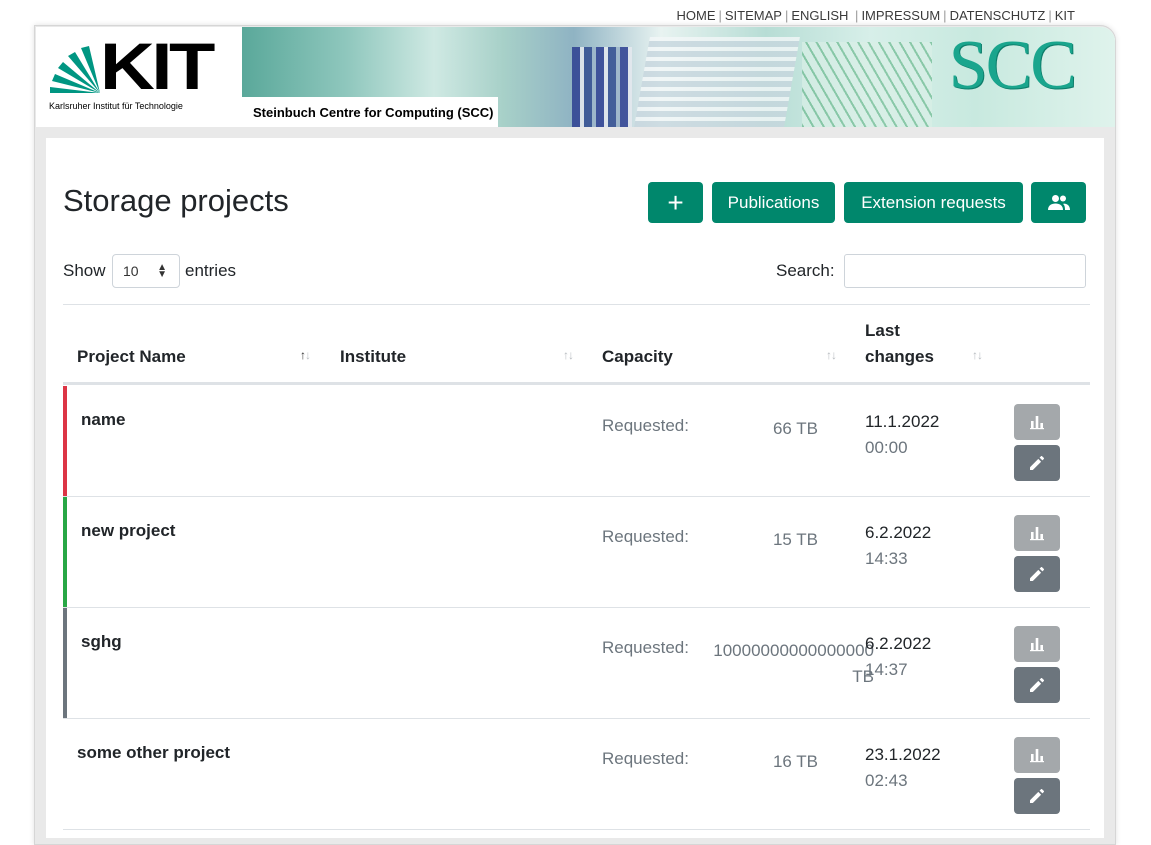 The image size is (1151, 845). Describe the element at coordinates (998, 15) in the screenshot. I see `link-datenschutz: DATENSCHUTZ` at that location.